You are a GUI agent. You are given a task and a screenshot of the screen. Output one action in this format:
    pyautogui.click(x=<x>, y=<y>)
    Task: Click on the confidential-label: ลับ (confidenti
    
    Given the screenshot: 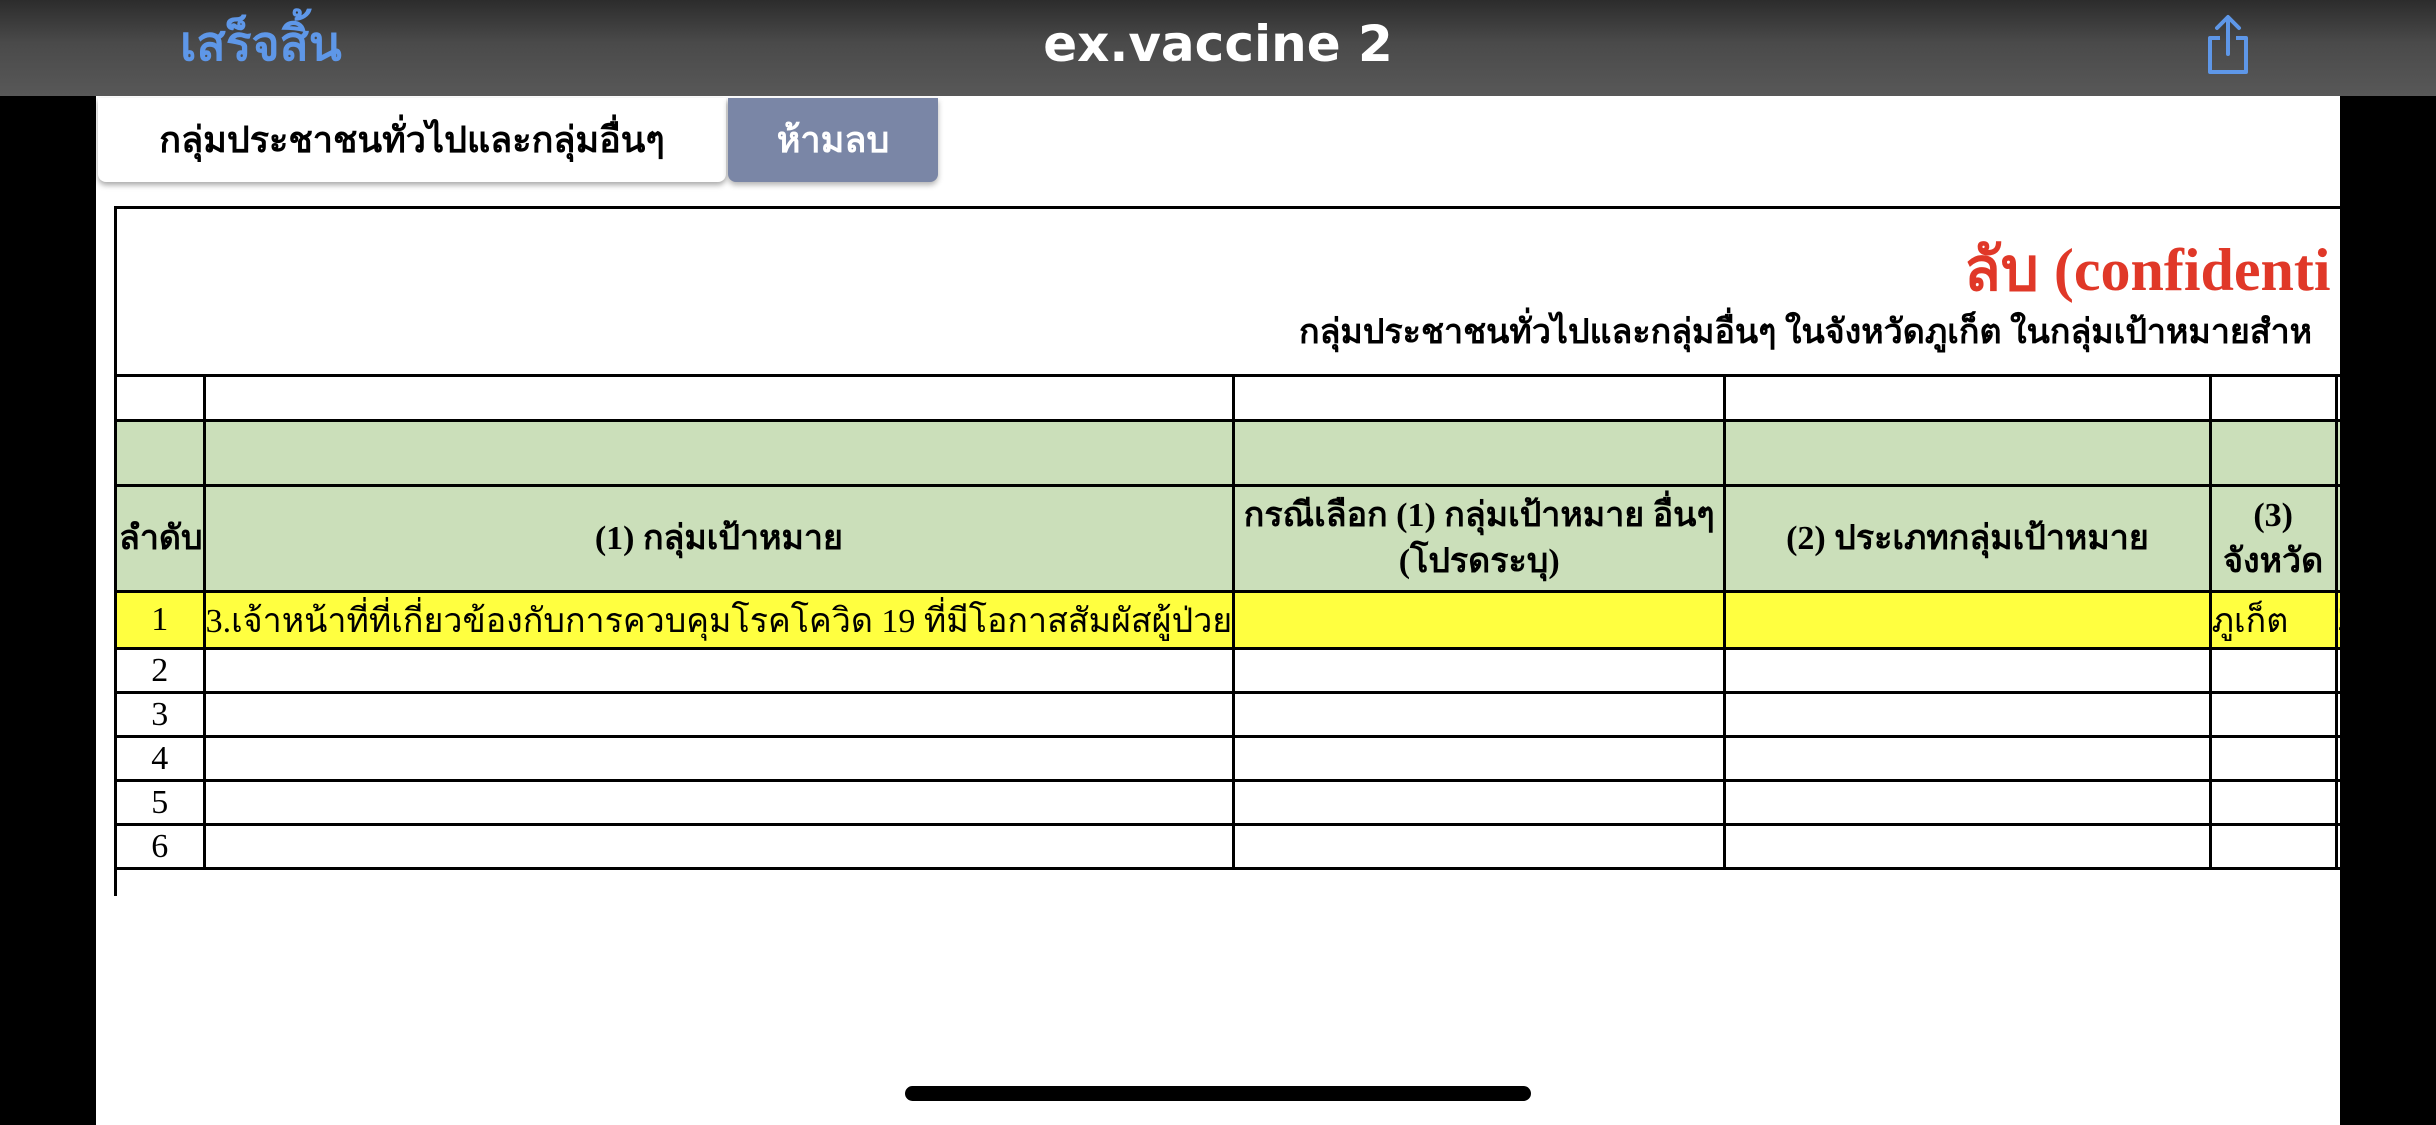 What is the action you would take?
    pyautogui.click(x=2147, y=270)
    